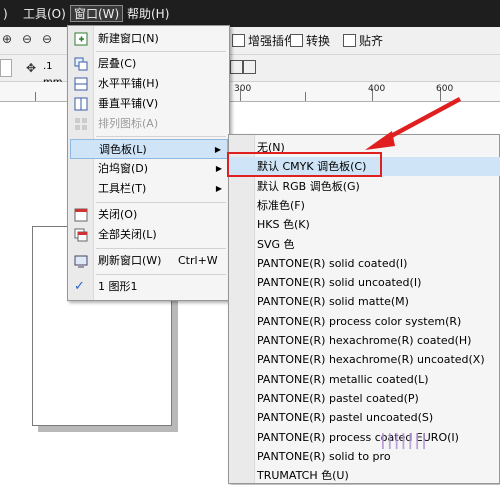  I want to click on watermark-logo: |||||||, so click(404, 439).